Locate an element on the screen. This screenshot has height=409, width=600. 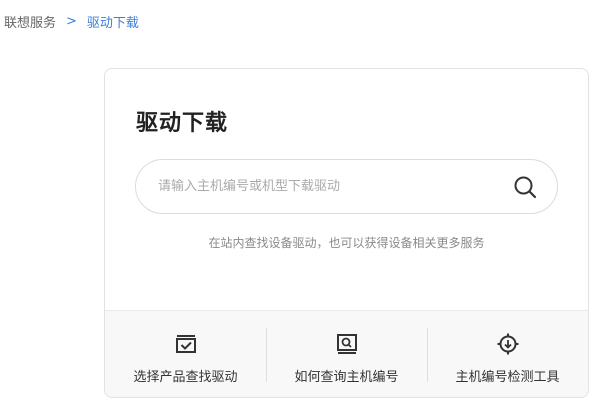
breadcrumb-root-link: 联想服务 is located at coordinates (30, 21).